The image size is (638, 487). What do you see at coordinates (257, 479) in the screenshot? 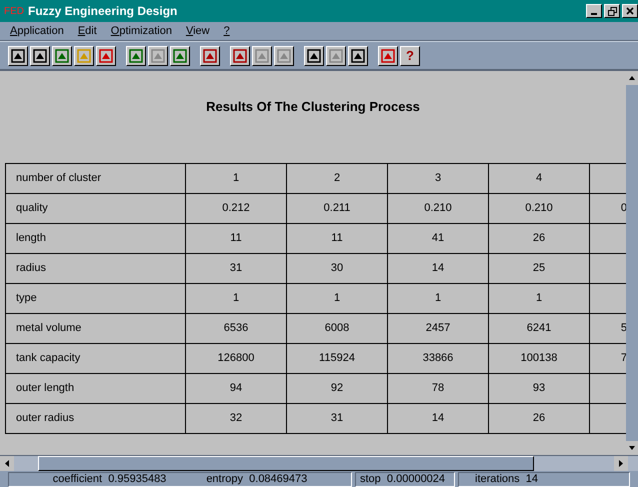
I see `status-text: entropy 0.08469473` at bounding box center [257, 479].